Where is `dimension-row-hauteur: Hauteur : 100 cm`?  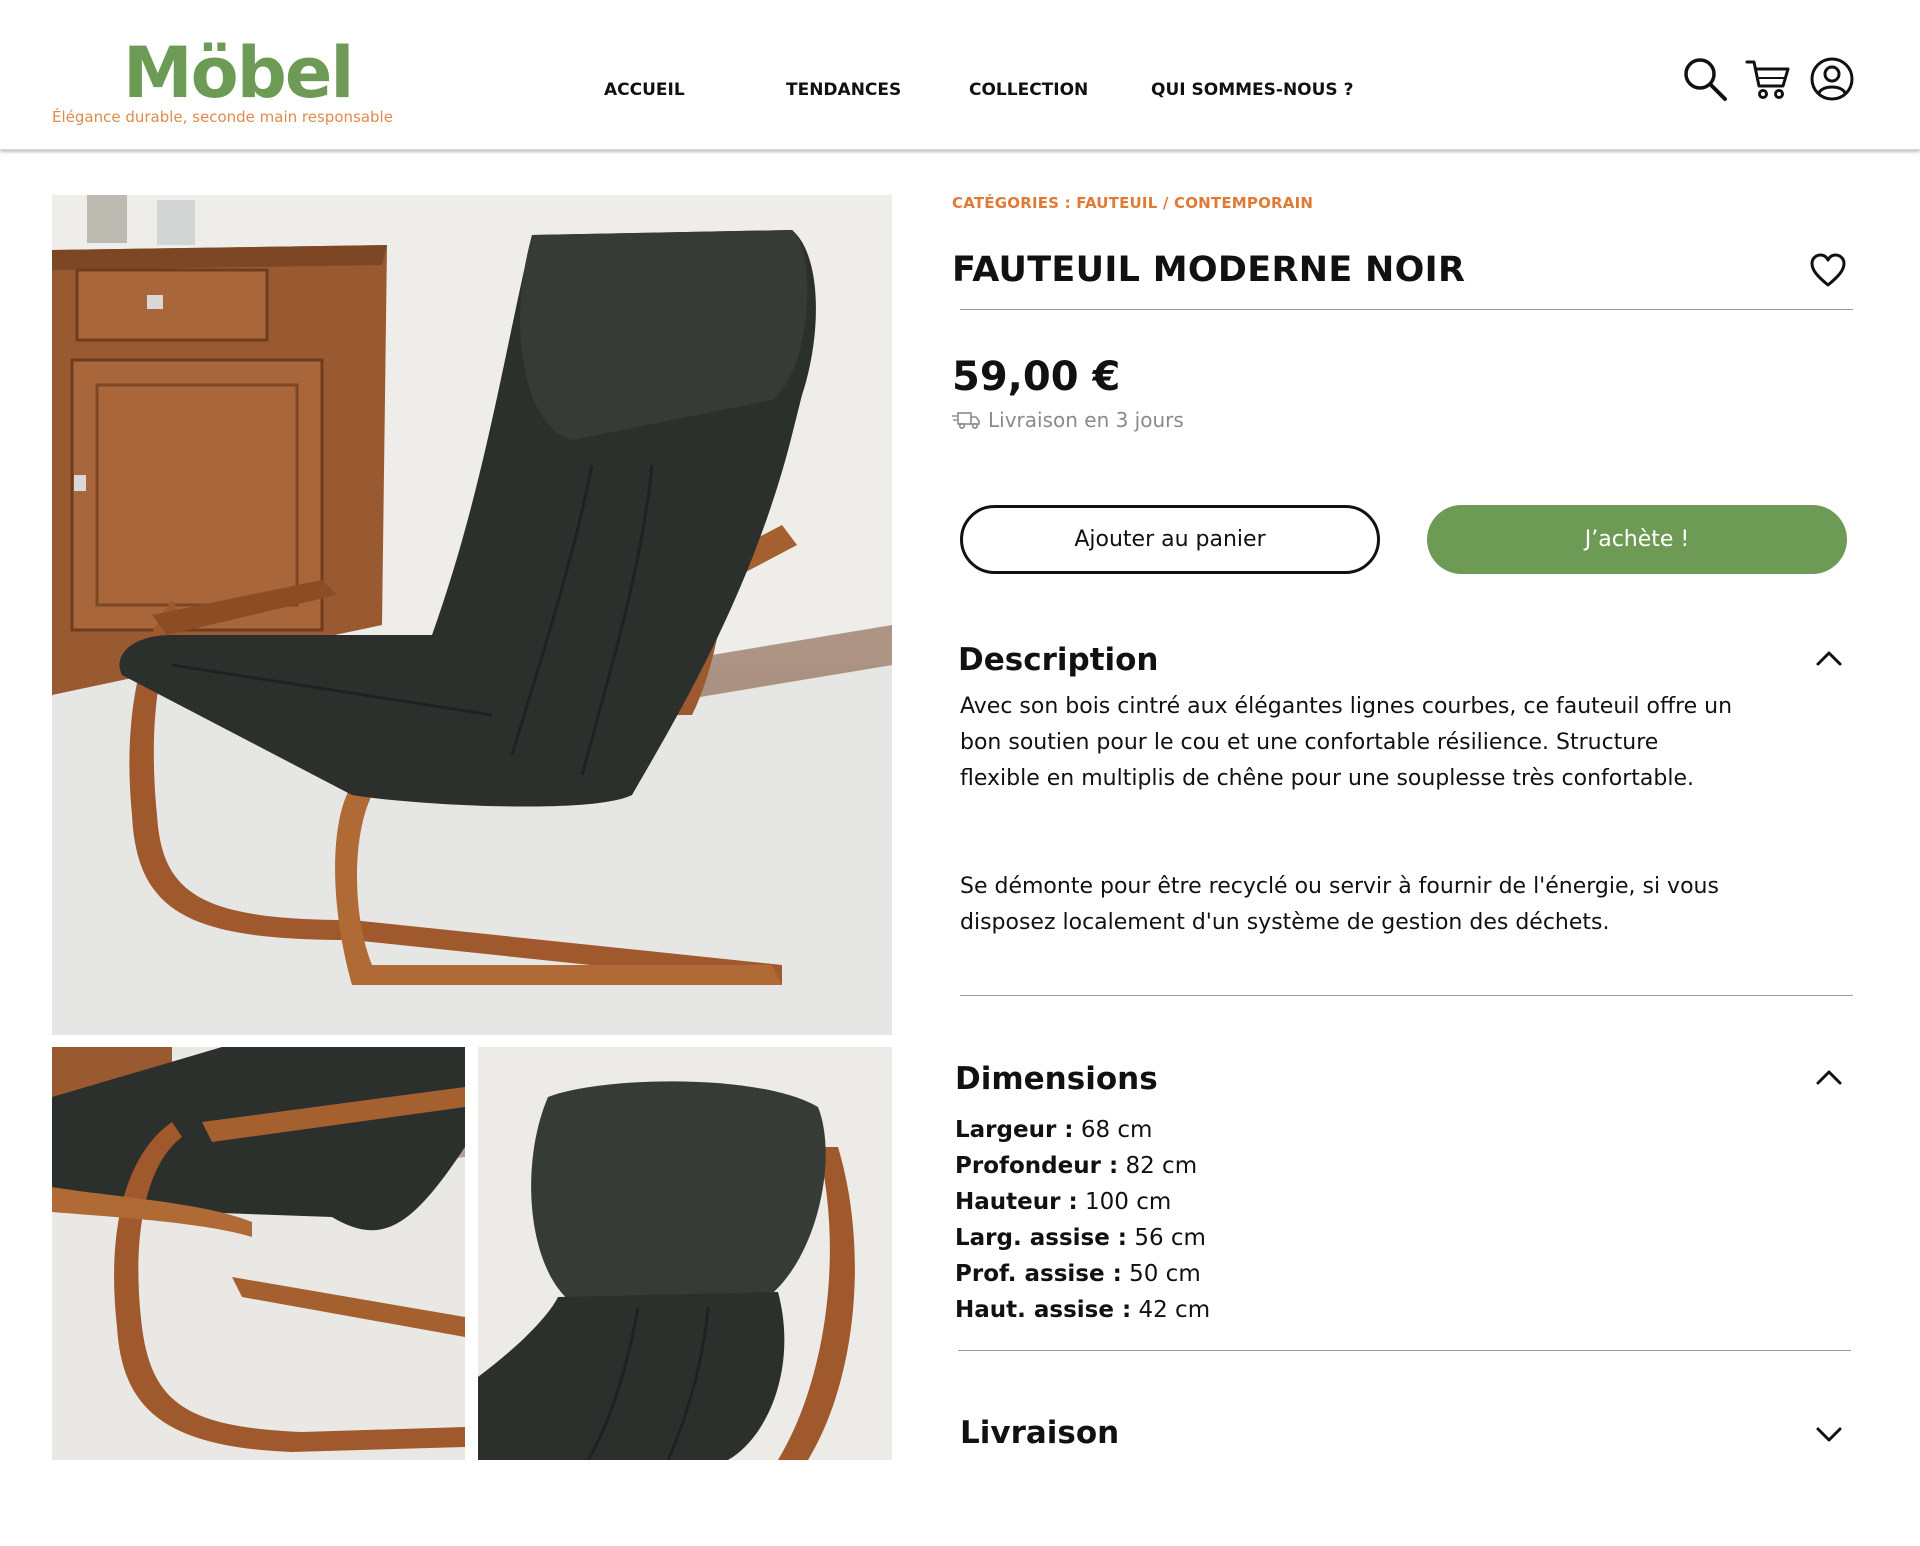 dimension-row-hauteur: Hauteur : 100 cm is located at coordinates (1063, 1202).